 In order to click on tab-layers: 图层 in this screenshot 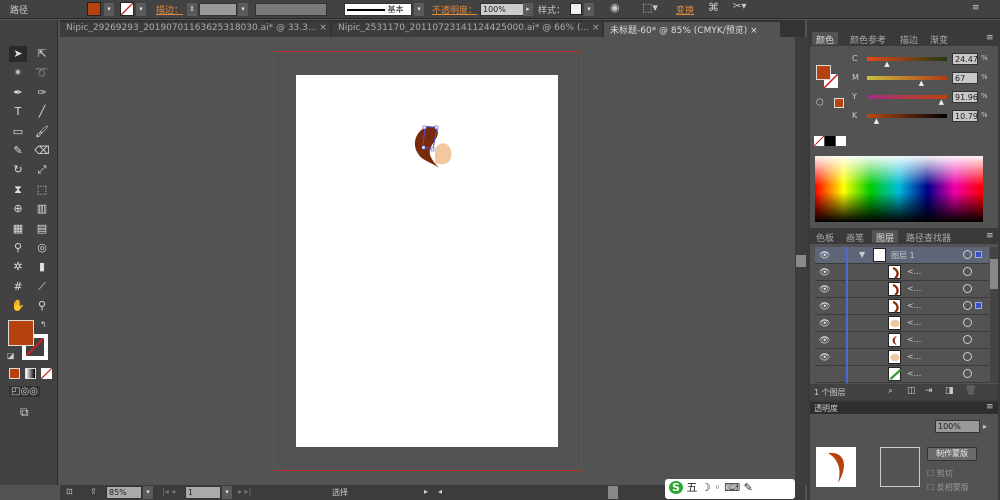, I will do `click(885, 237)`.